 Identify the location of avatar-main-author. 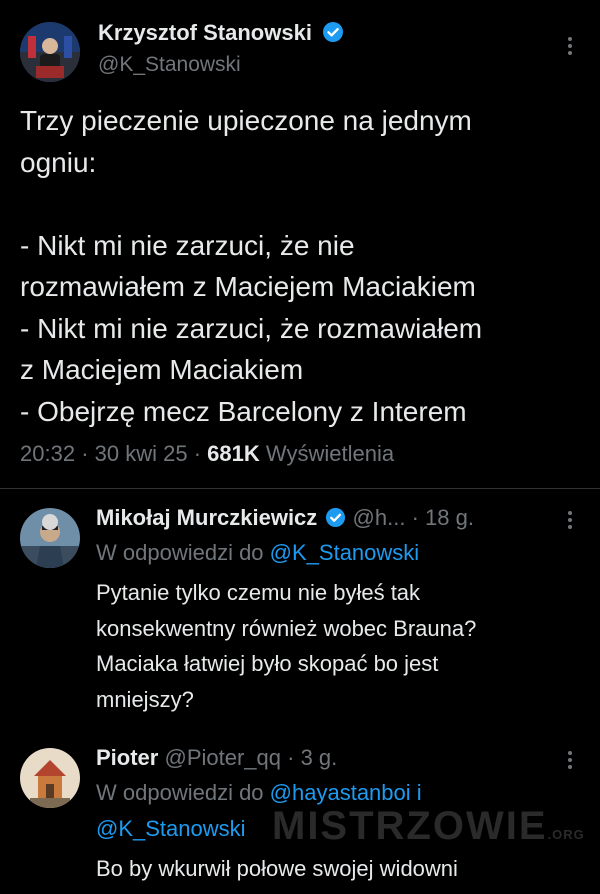
(50, 52).